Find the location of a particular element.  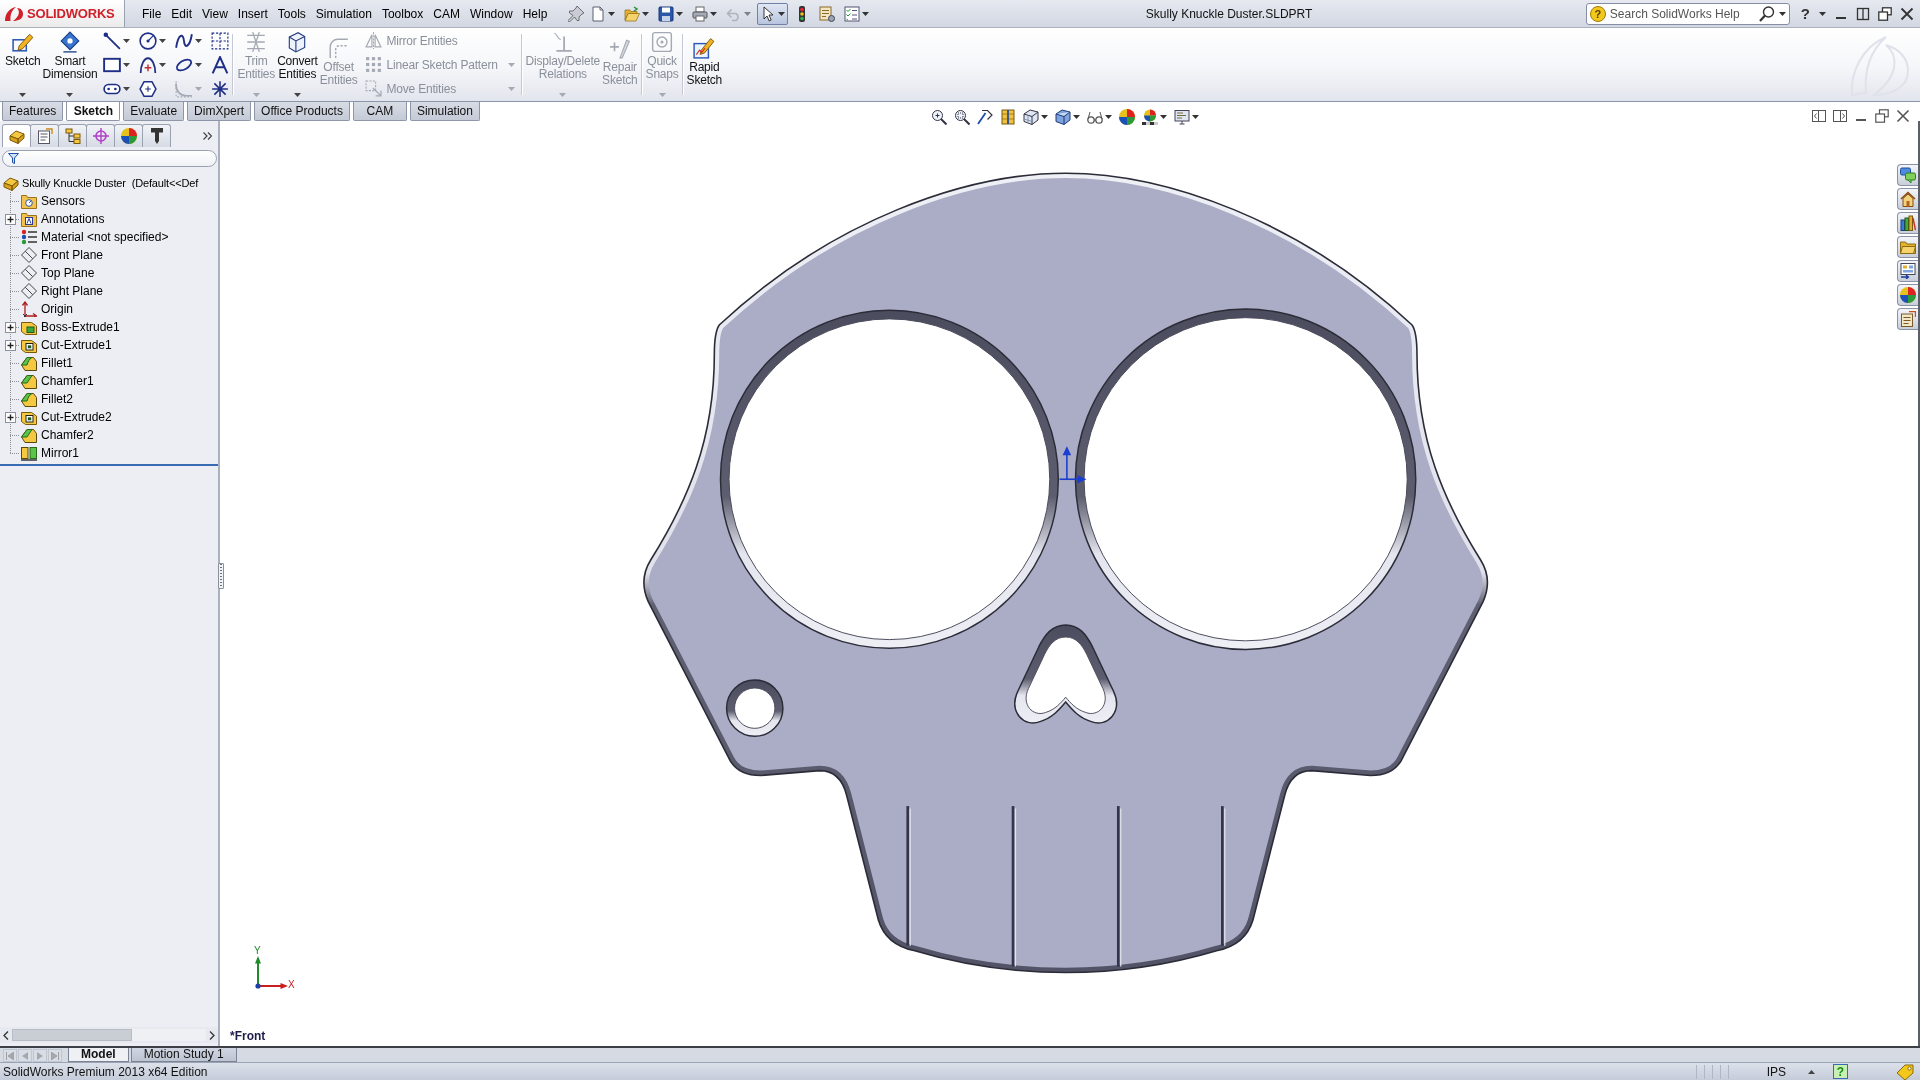

ribbon-button: Sketch is located at coordinates (23, 64).